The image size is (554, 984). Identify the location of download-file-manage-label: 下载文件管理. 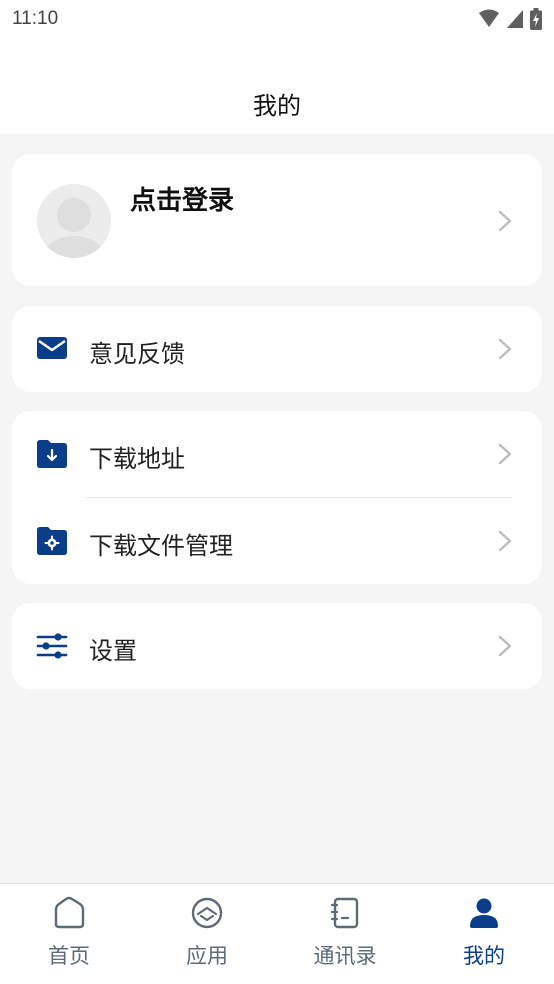
(161, 546).